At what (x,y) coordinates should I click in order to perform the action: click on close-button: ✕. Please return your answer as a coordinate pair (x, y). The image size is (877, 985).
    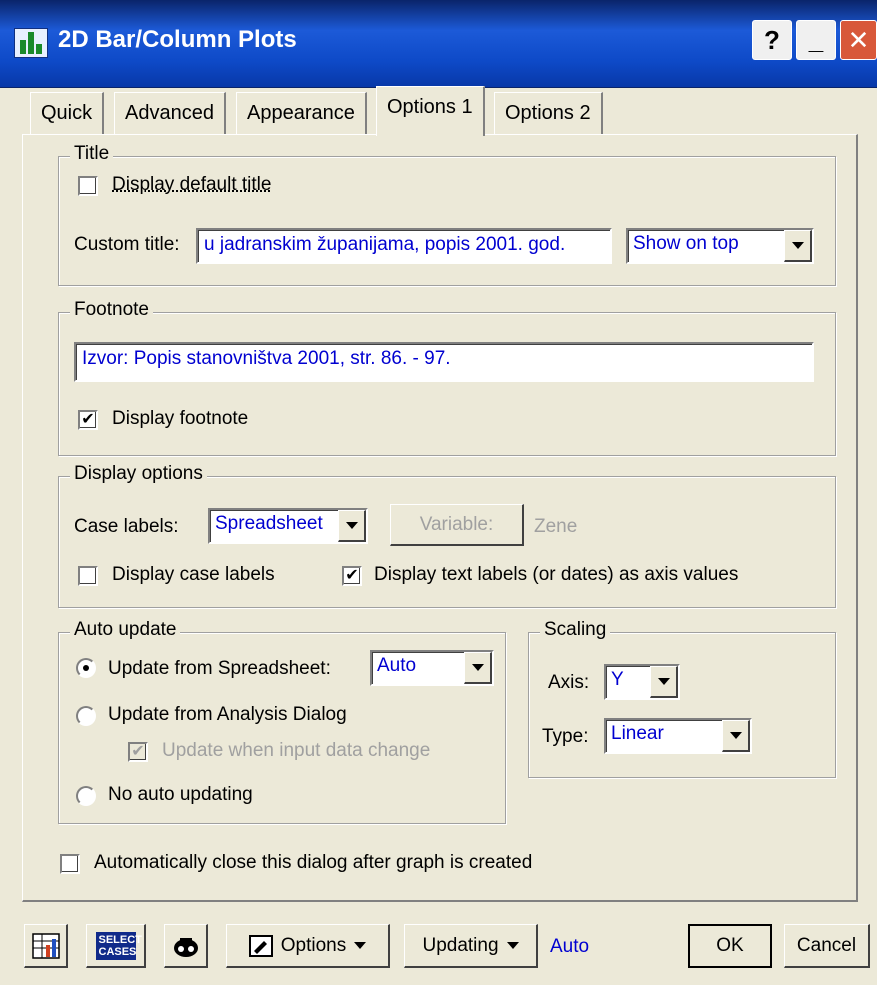
    Looking at the image, I should click on (858, 40).